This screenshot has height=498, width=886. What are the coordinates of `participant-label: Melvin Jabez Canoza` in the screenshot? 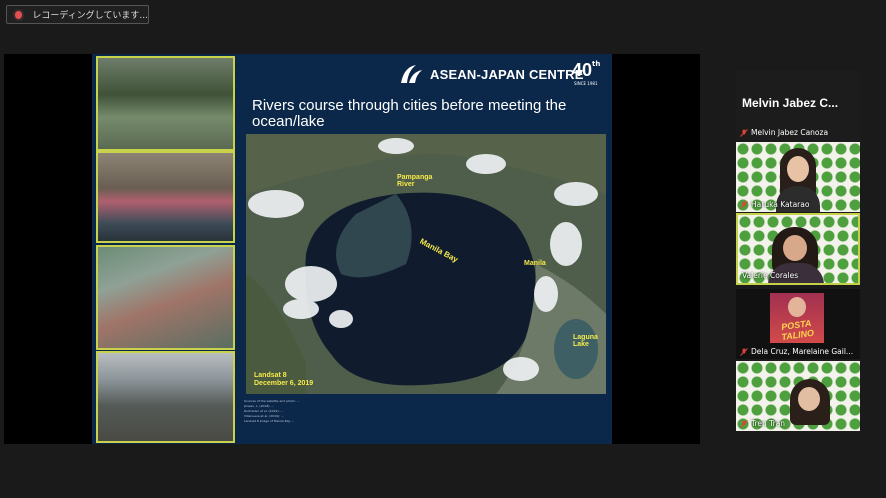 It's located at (784, 132).